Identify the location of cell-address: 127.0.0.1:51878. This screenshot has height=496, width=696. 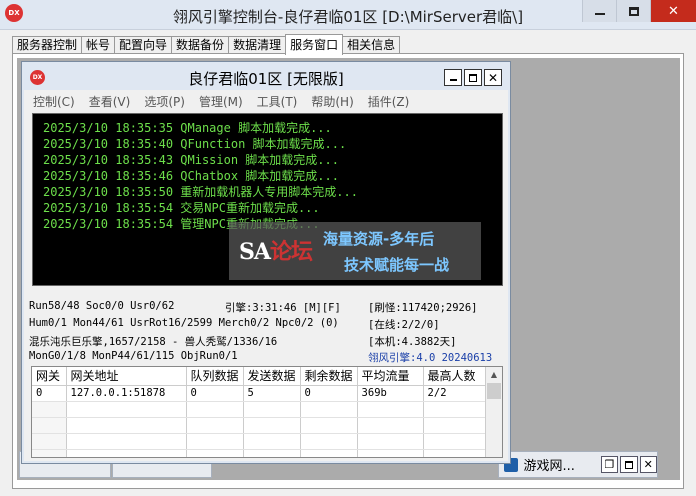
(126, 393).